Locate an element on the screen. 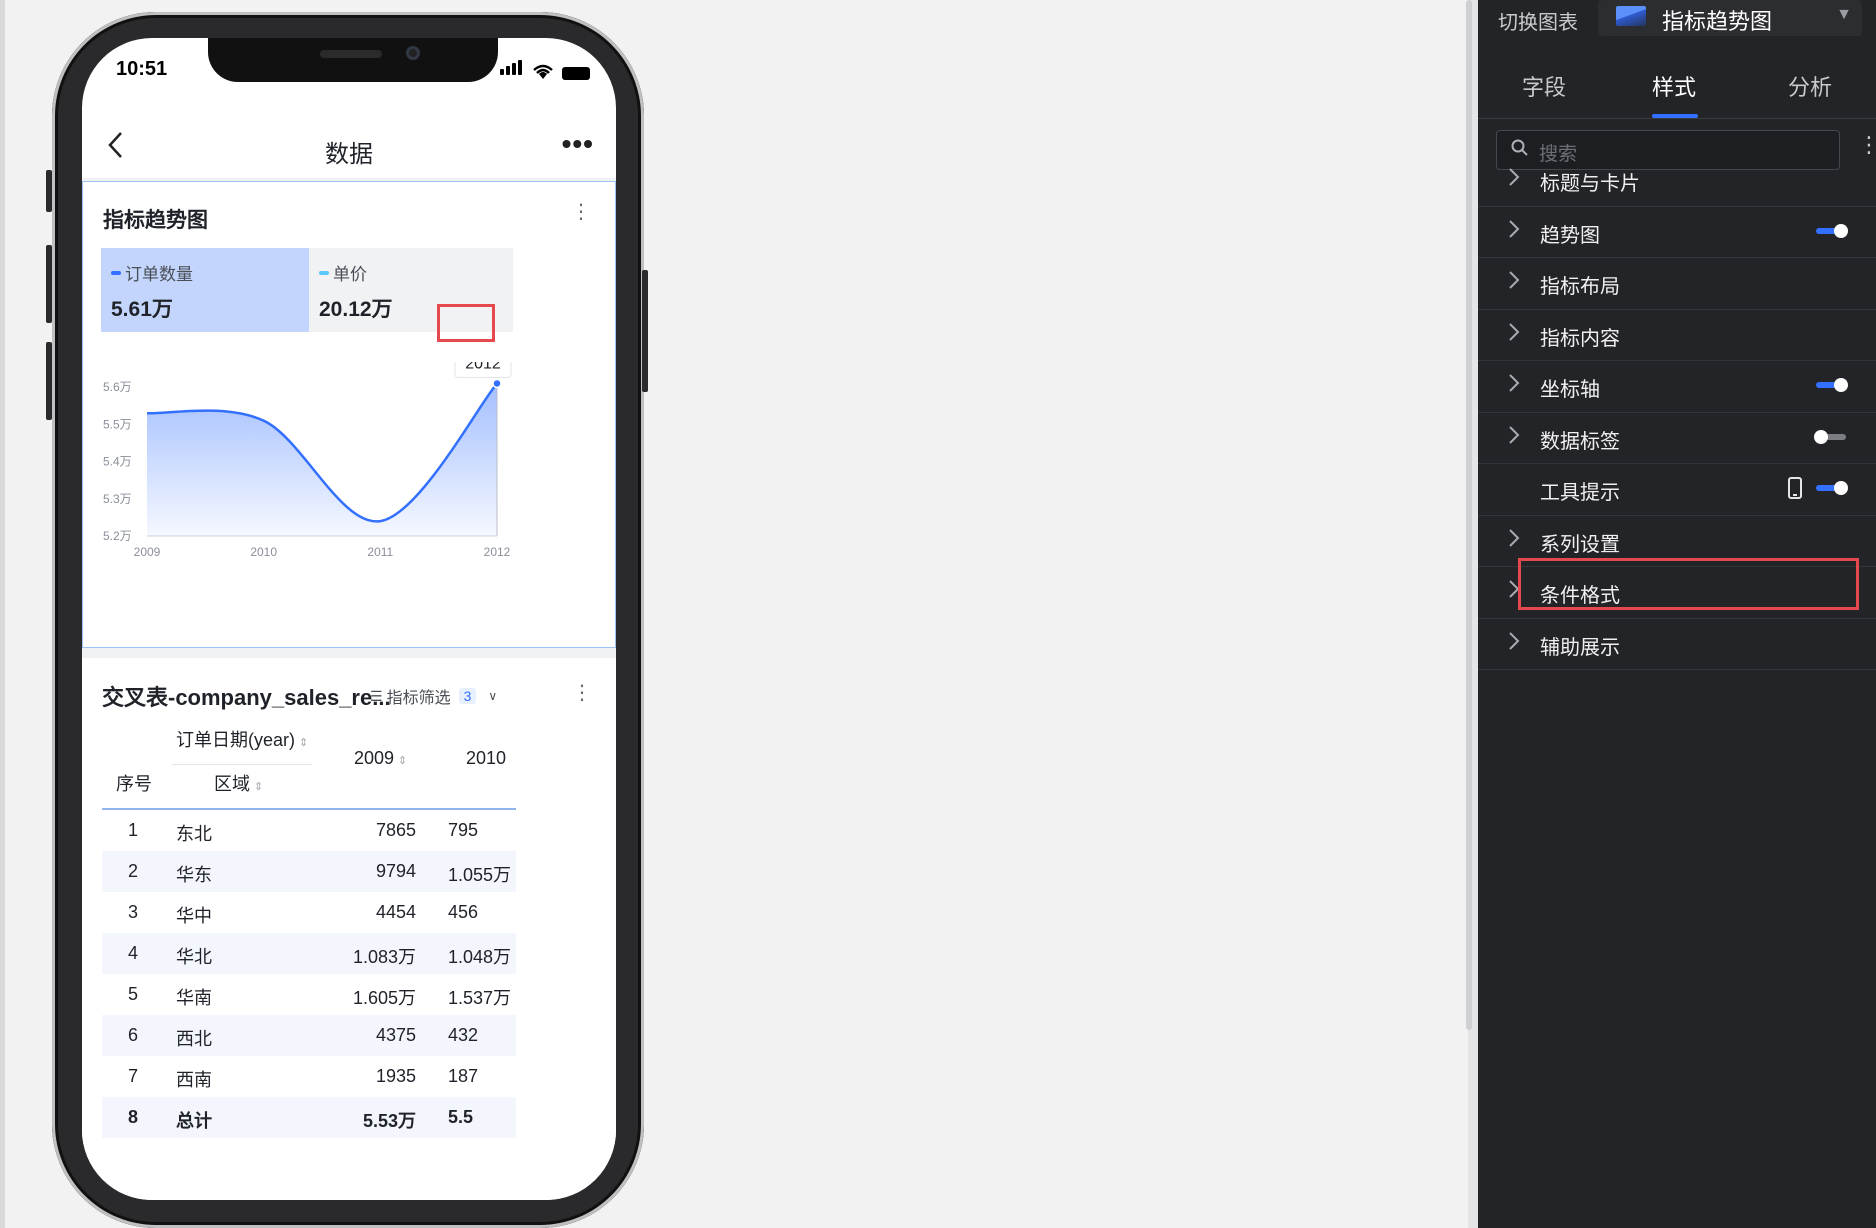 The image size is (1876, 1228). wifi-icon is located at coordinates (543, 71).